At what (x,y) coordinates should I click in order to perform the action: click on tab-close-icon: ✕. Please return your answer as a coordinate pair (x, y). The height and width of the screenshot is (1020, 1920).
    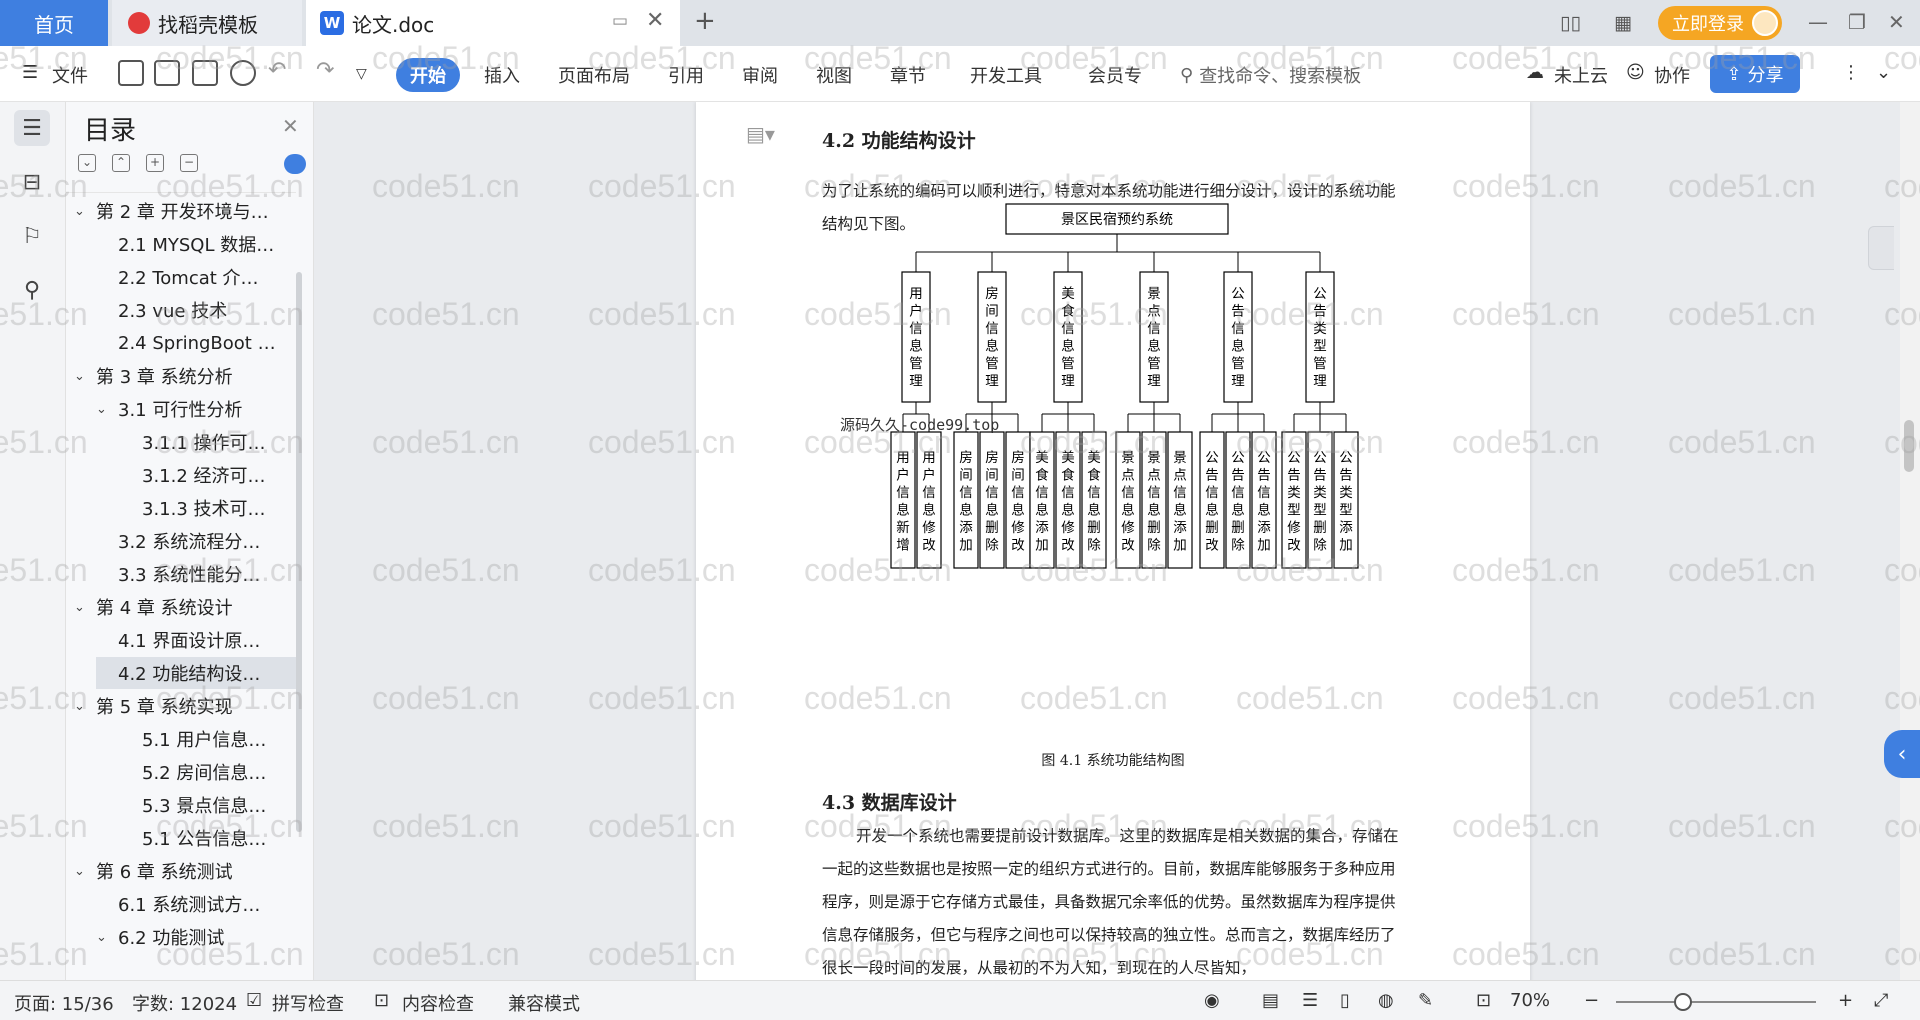
    Looking at the image, I should click on (655, 20).